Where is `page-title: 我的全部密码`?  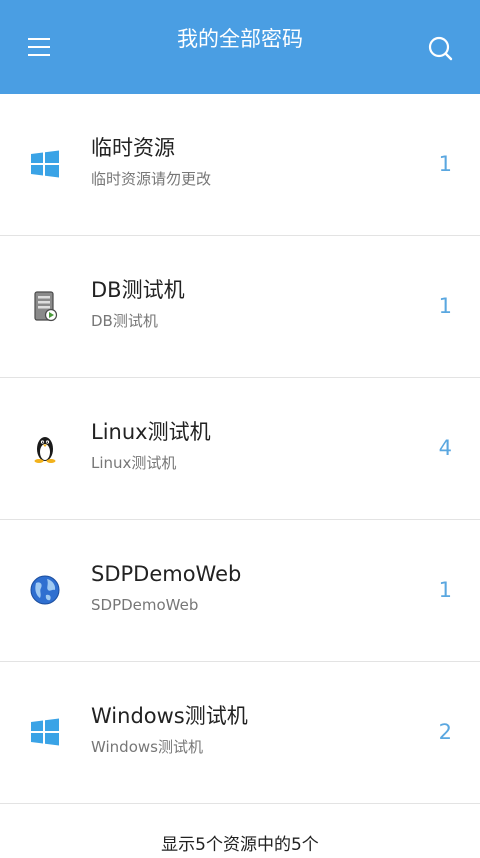
page-title: 我的全部密码 is located at coordinates (240, 39).